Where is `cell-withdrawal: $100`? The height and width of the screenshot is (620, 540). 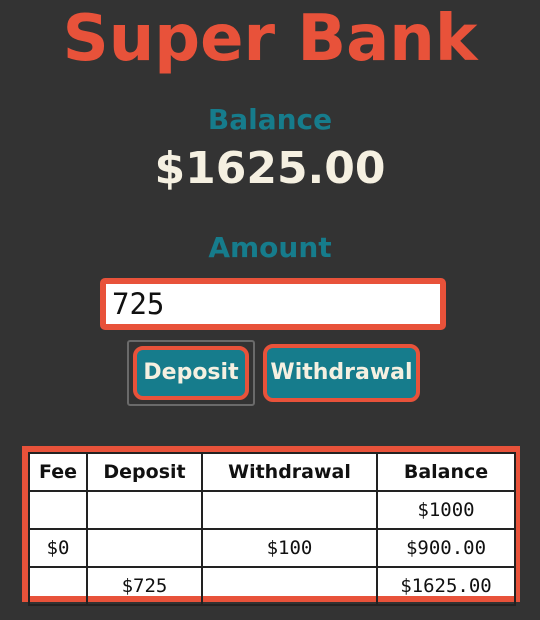 cell-withdrawal: $100 is located at coordinates (289, 548).